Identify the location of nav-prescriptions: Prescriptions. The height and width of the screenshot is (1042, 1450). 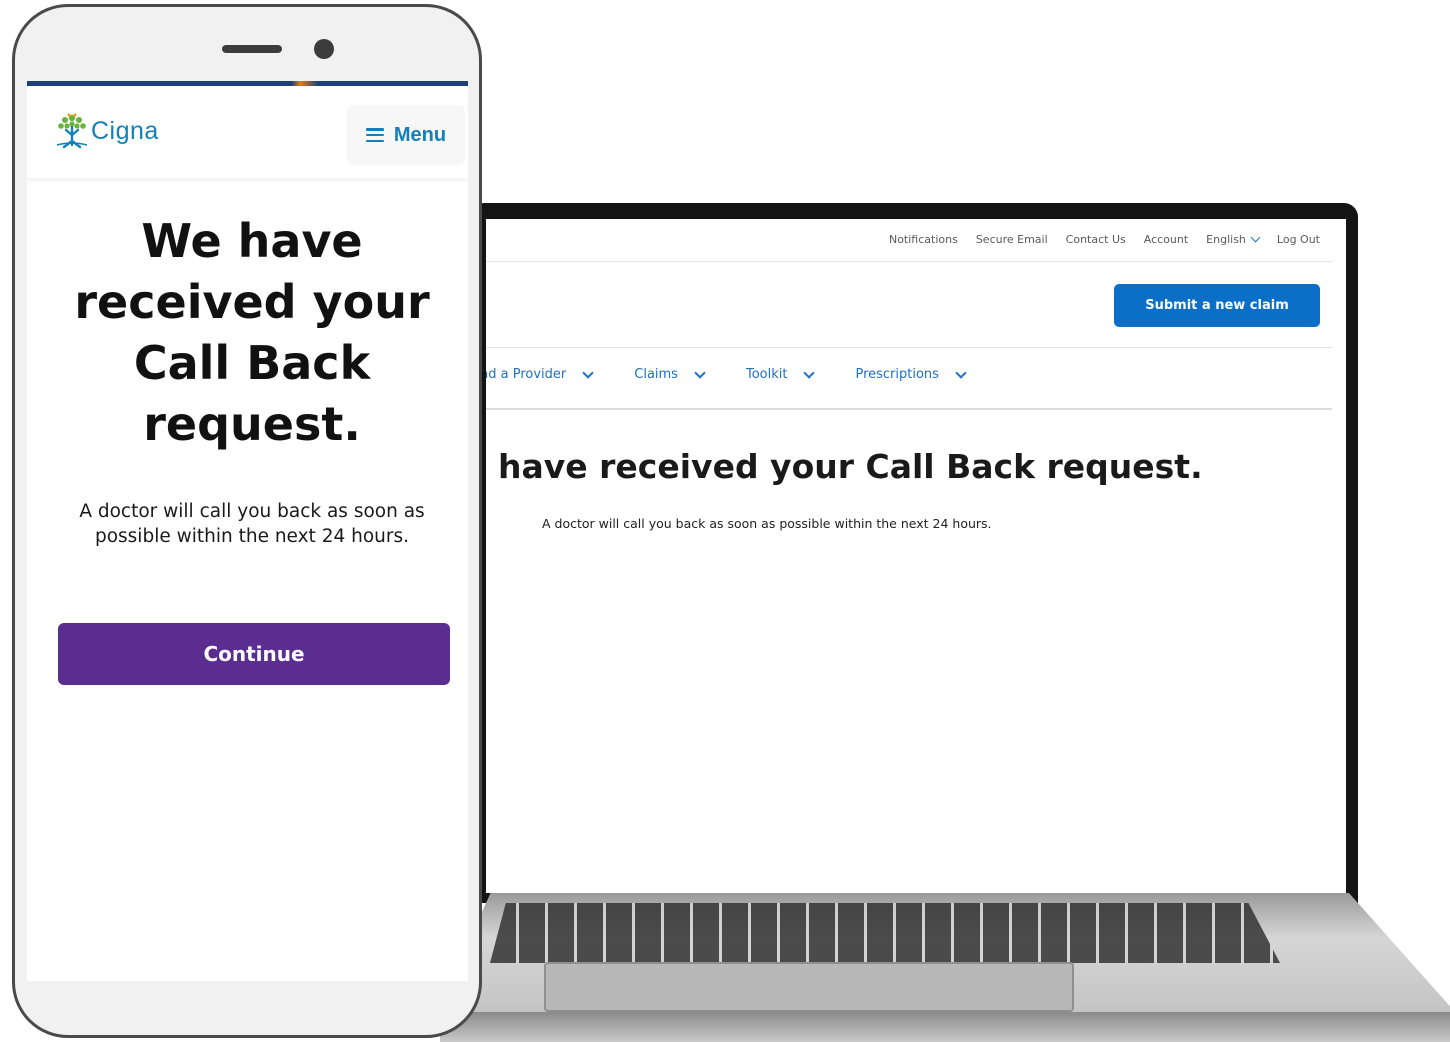
(911, 374).